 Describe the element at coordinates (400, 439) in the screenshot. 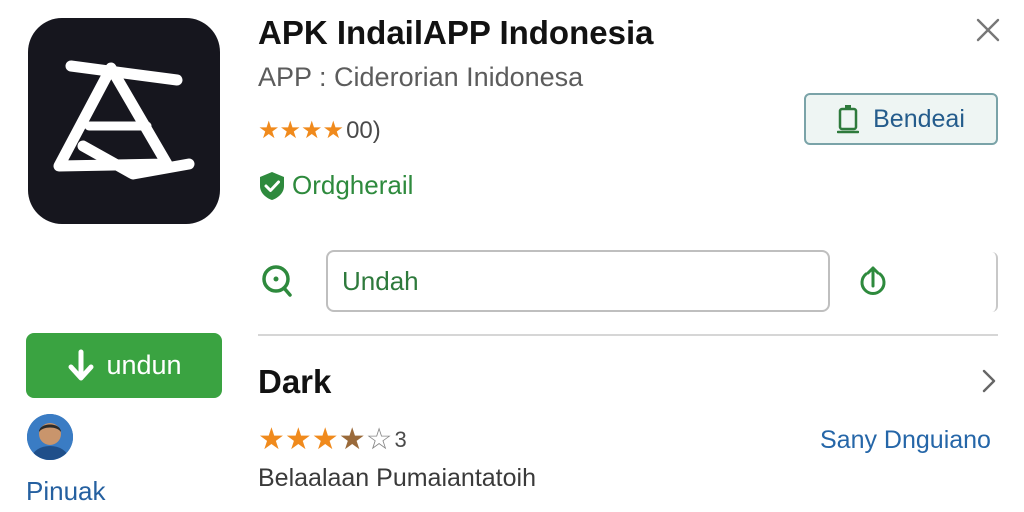

I see `review-count: 3` at that location.